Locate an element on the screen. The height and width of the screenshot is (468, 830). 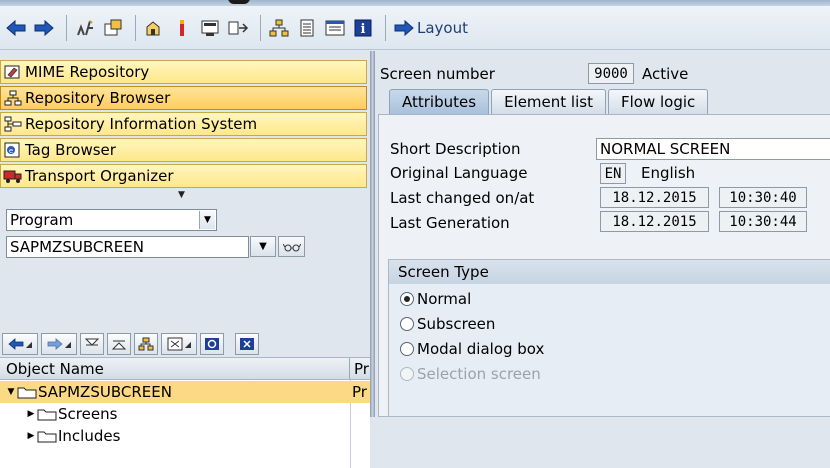
screen-type-title: Screen Type is located at coordinates (609, 272).